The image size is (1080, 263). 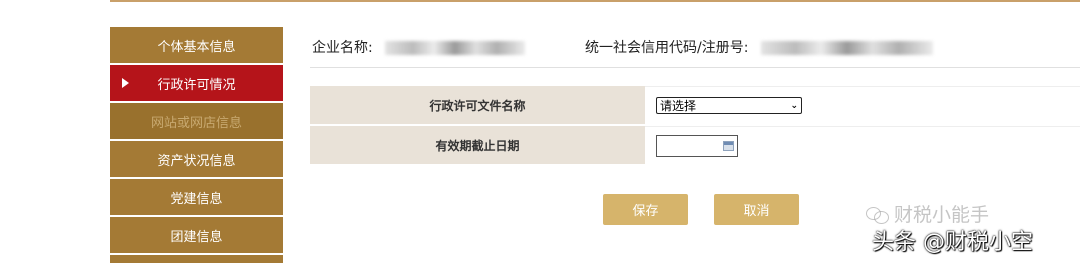 I want to click on cancel-button: 取消, so click(x=756, y=209).